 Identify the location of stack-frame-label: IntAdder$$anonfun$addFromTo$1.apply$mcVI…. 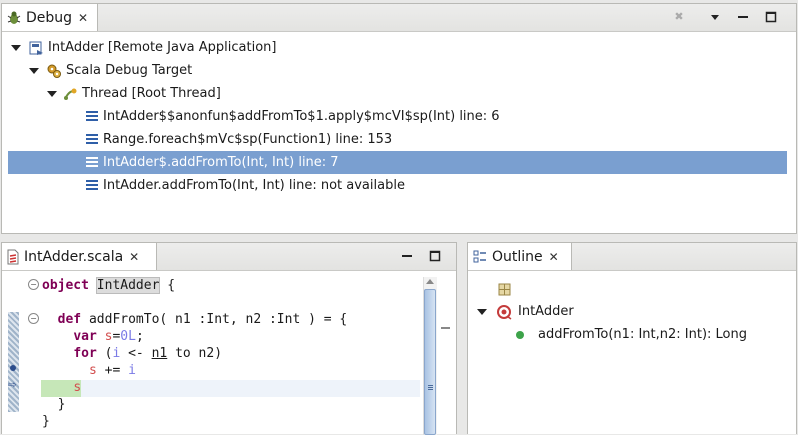
(301, 116).